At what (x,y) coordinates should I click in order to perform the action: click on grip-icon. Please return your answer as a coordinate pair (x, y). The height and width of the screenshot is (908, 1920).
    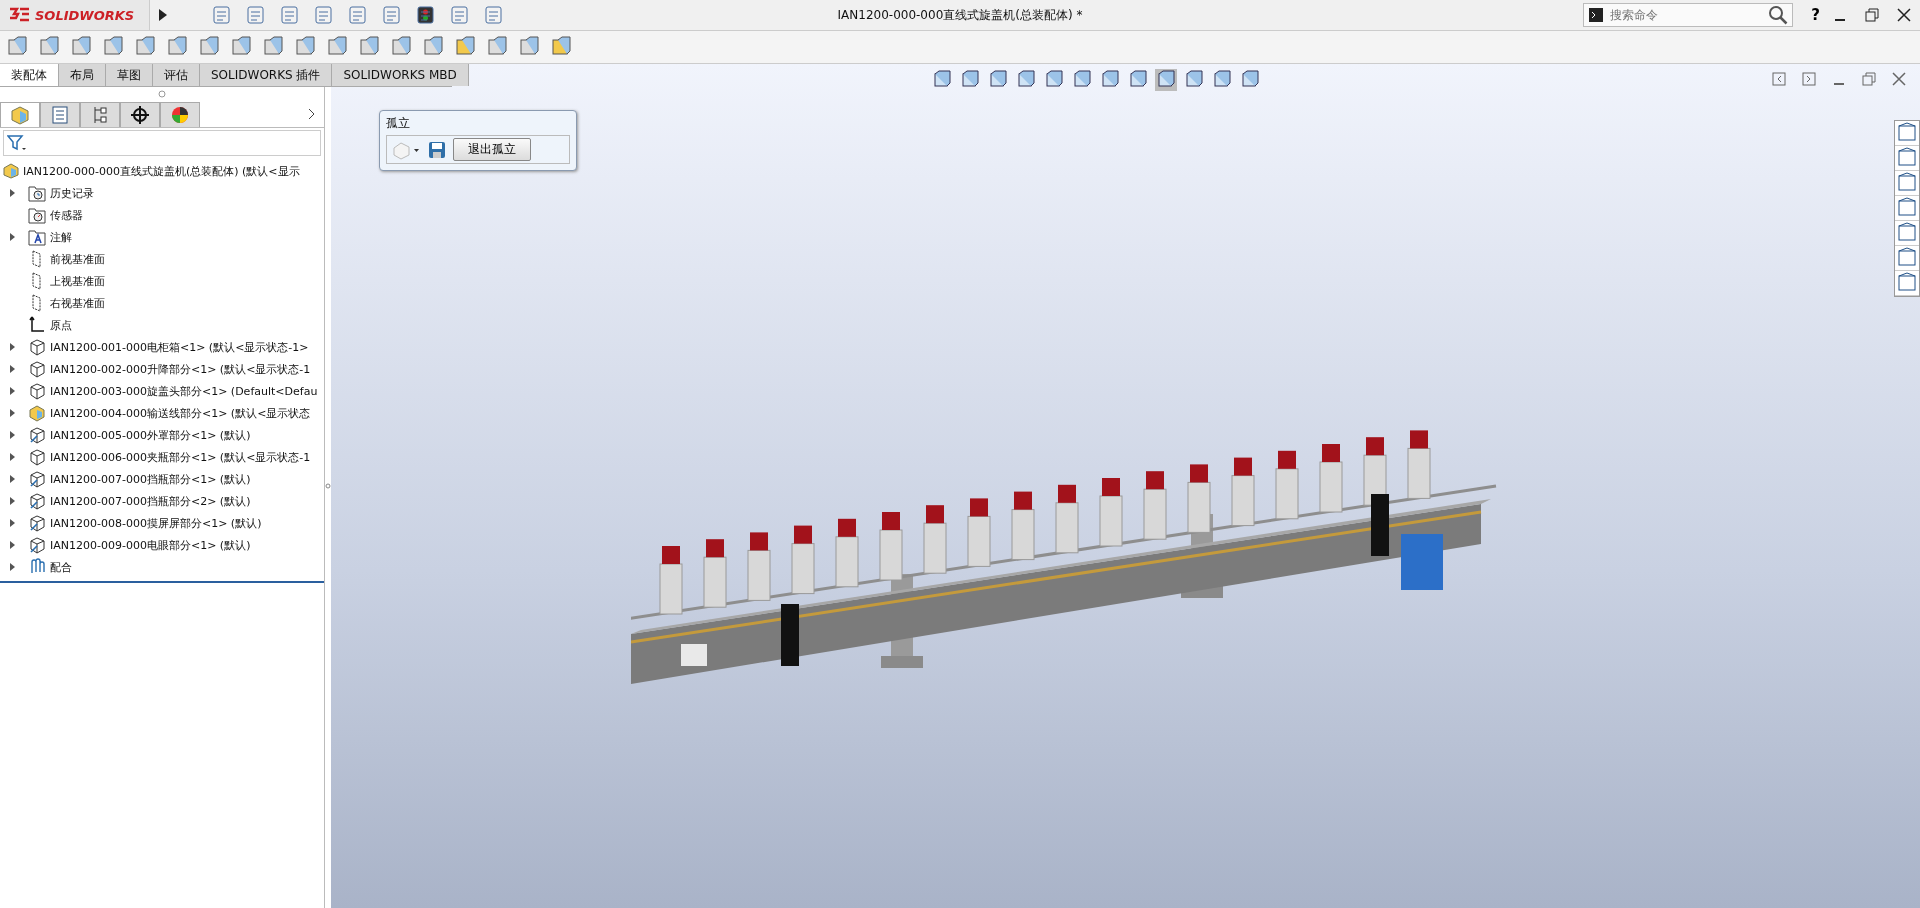
    Looking at the image, I should click on (162, 94).